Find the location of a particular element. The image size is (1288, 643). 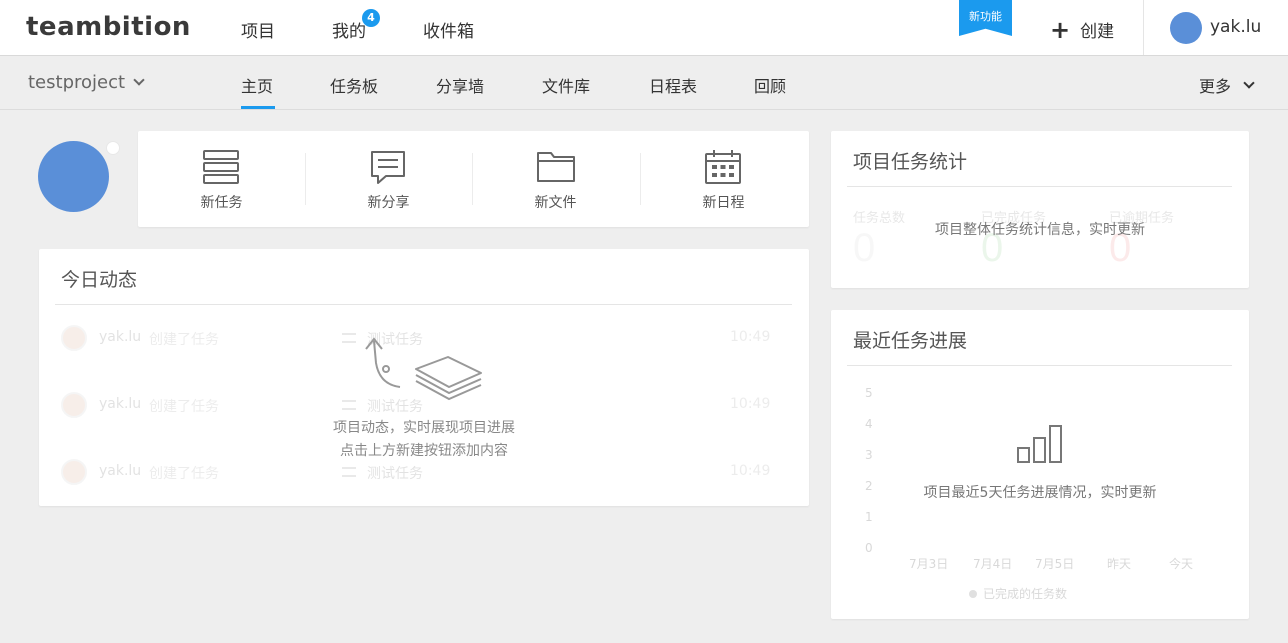

y-tick: 1 is located at coordinates (869, 517).